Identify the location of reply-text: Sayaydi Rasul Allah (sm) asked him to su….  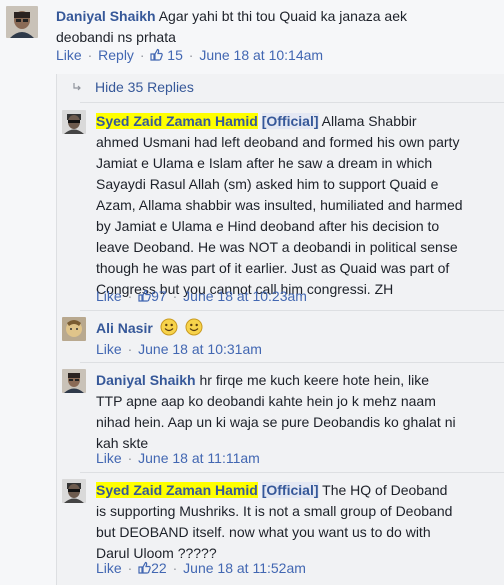
(267, 184).